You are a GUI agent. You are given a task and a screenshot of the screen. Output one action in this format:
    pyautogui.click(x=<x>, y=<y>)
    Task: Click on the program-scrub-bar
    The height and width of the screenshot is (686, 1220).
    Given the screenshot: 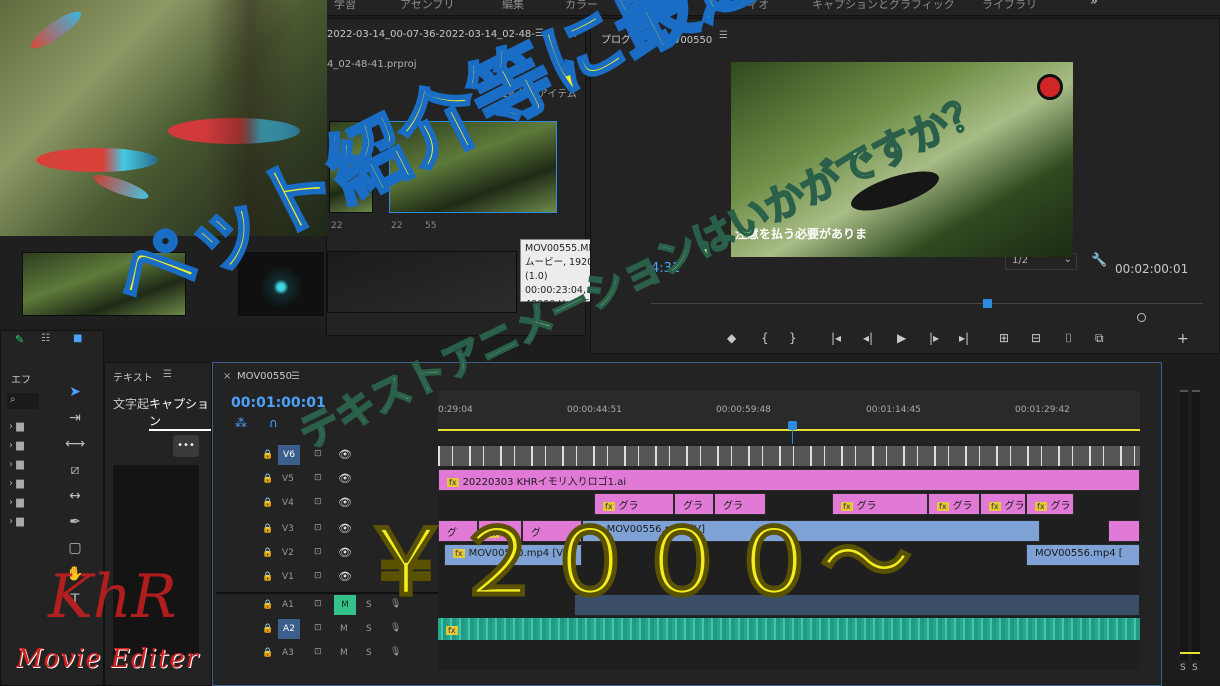 What is the action you would take?
    pyautogui.click(x=927, y=301)
    